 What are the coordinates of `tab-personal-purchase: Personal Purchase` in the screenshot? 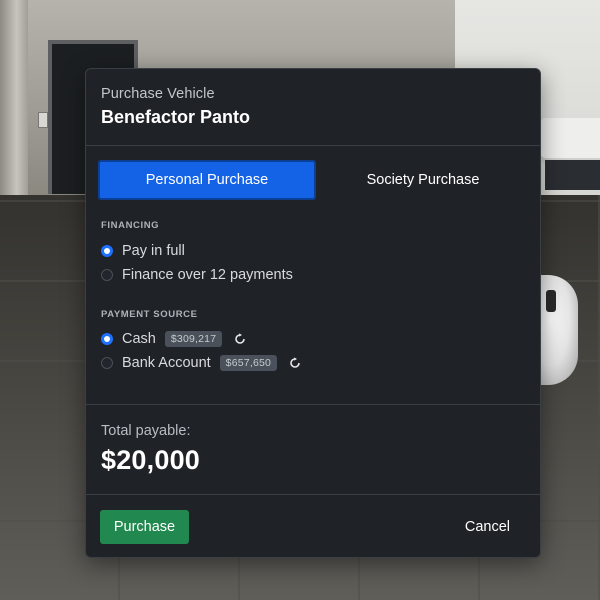 It's located at (207, 180).